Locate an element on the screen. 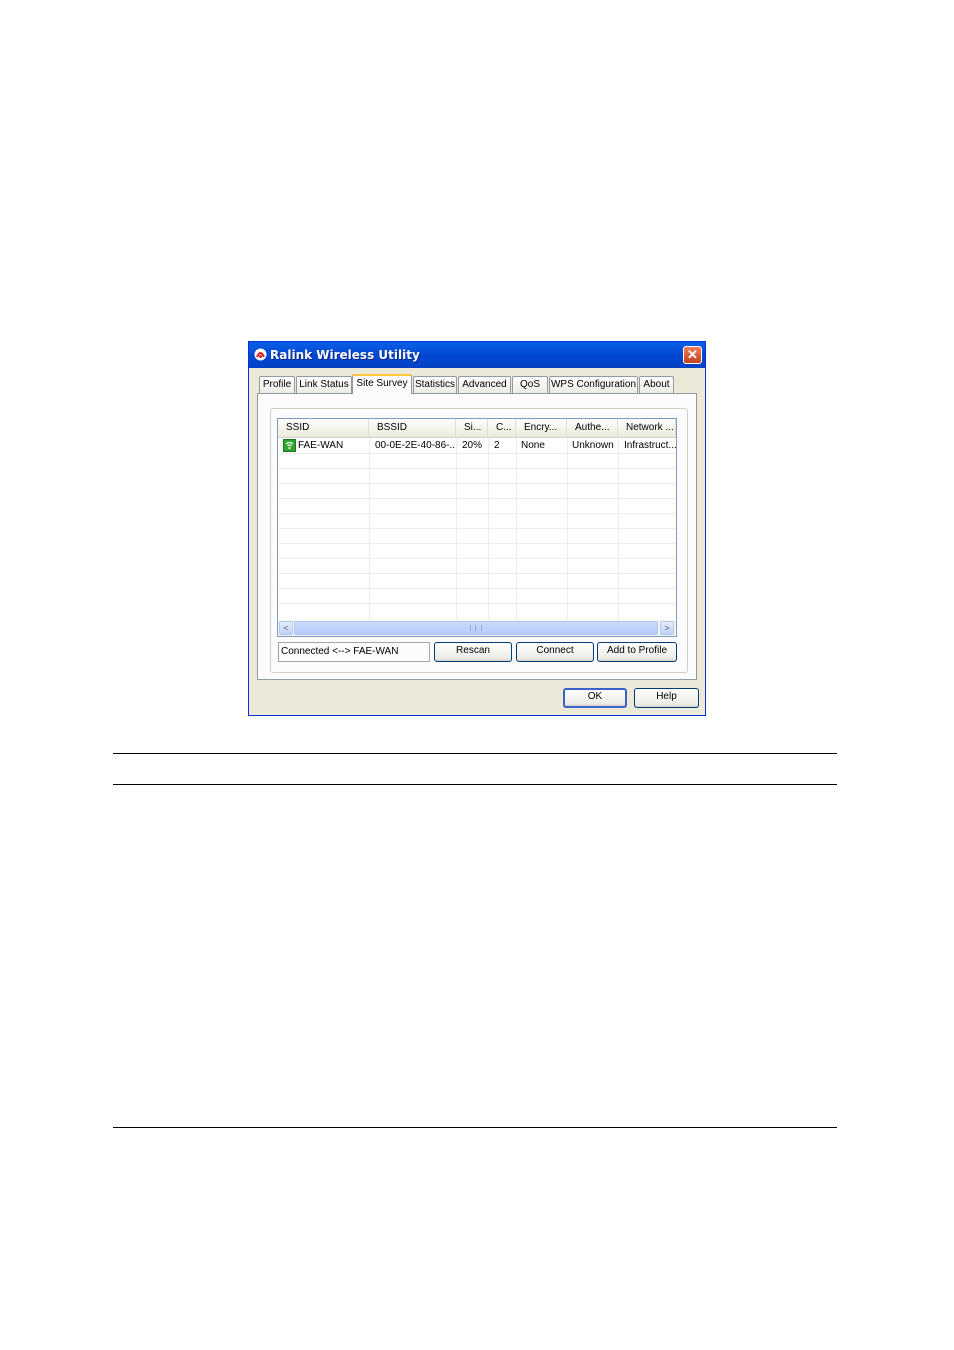 This screenshot has width=954, height=1350. ralink-logo-icon is located at coordinates (260, 354).